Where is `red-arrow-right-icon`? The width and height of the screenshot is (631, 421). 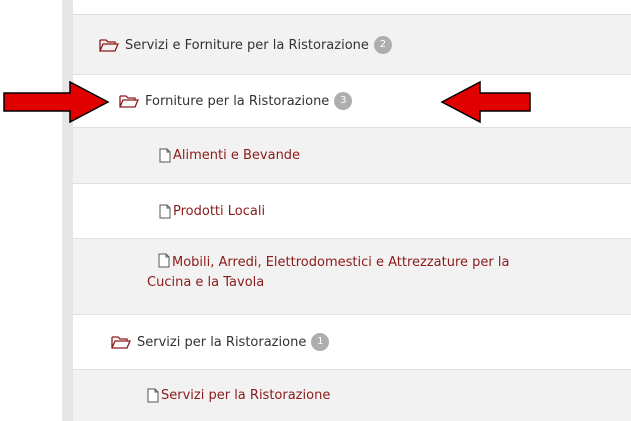 red-arrow-right-icon is located at coordinates (56, 102).